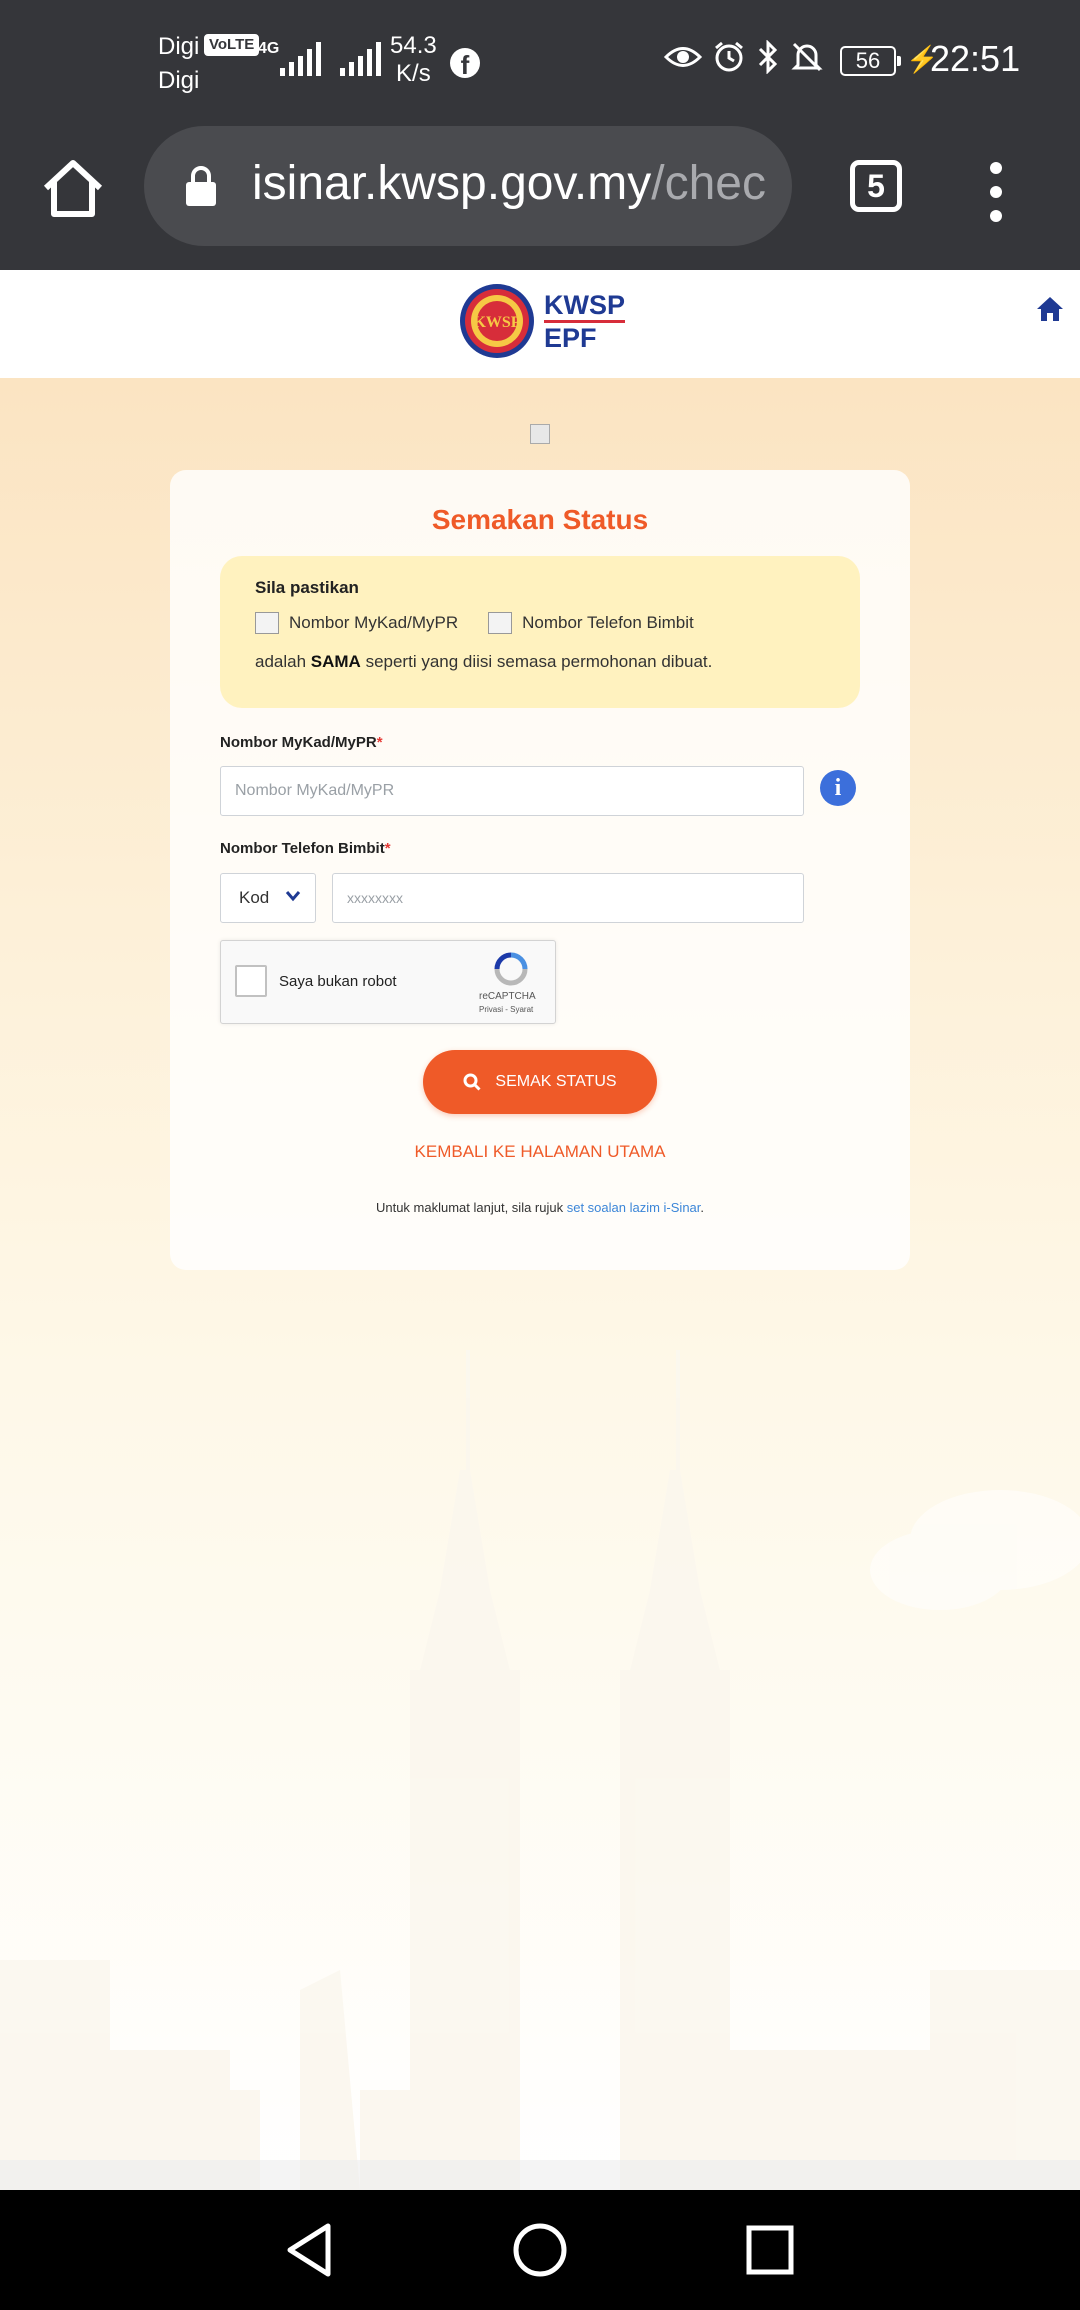 The width and height of the screenshot is (1080, 2310). I want to click on recaptcha-brand: reCAPTCHA, so click(507, 996).